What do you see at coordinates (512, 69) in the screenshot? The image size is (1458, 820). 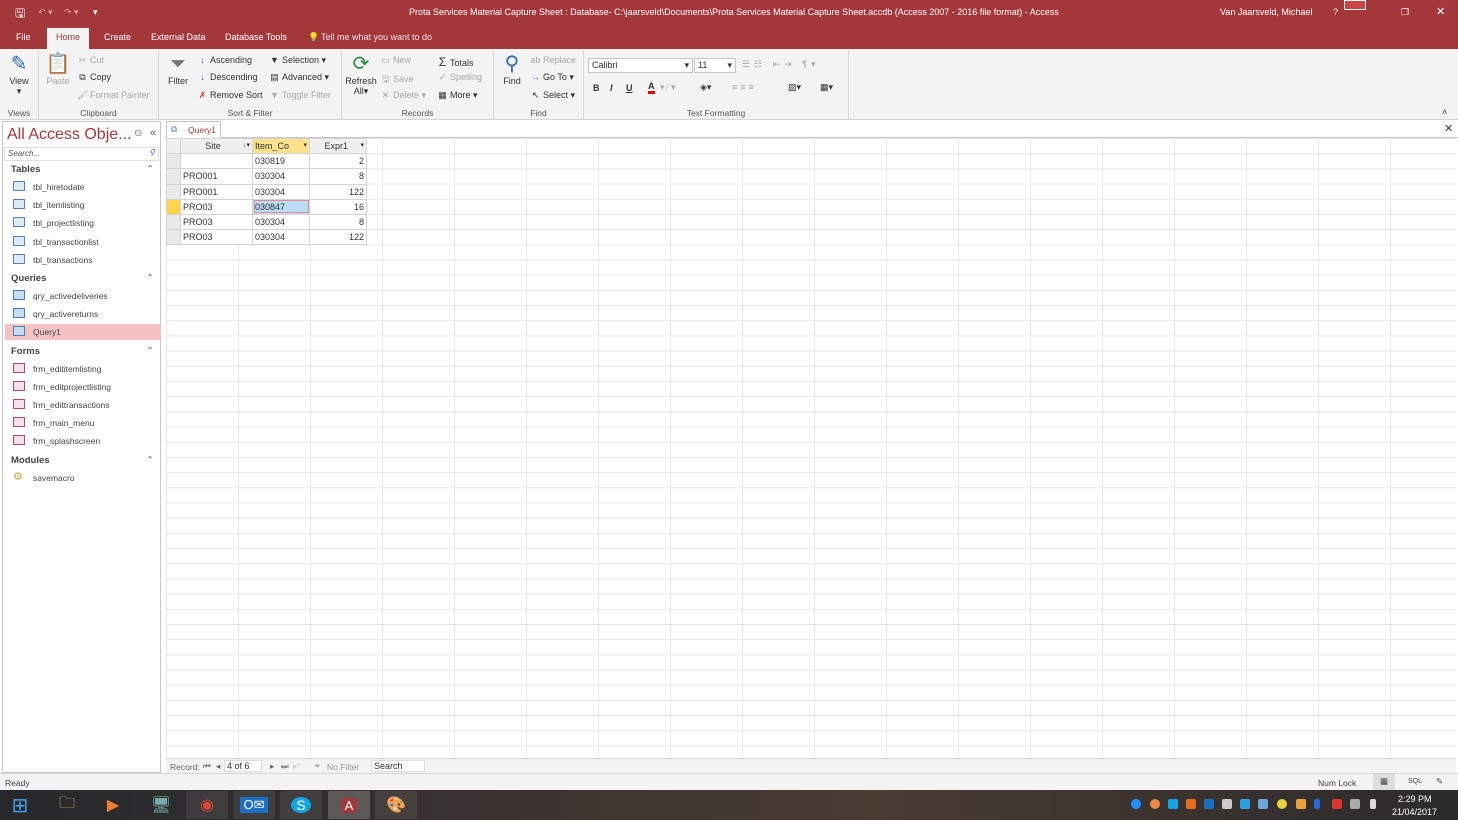 I see `find-button: ⚲ Find` at bounding box center [512, 69].